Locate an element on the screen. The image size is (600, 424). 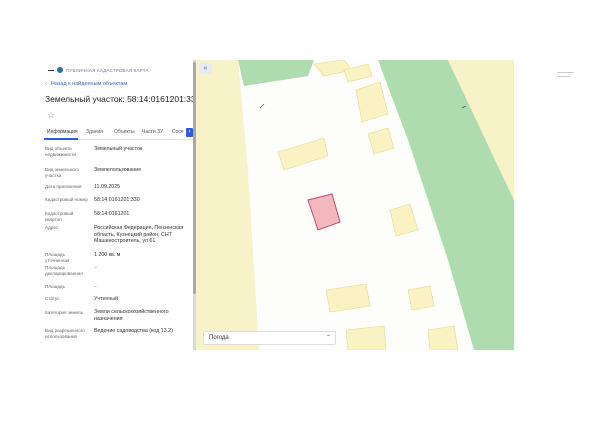
detail-label: Статус is located at coordinates (52, 298).